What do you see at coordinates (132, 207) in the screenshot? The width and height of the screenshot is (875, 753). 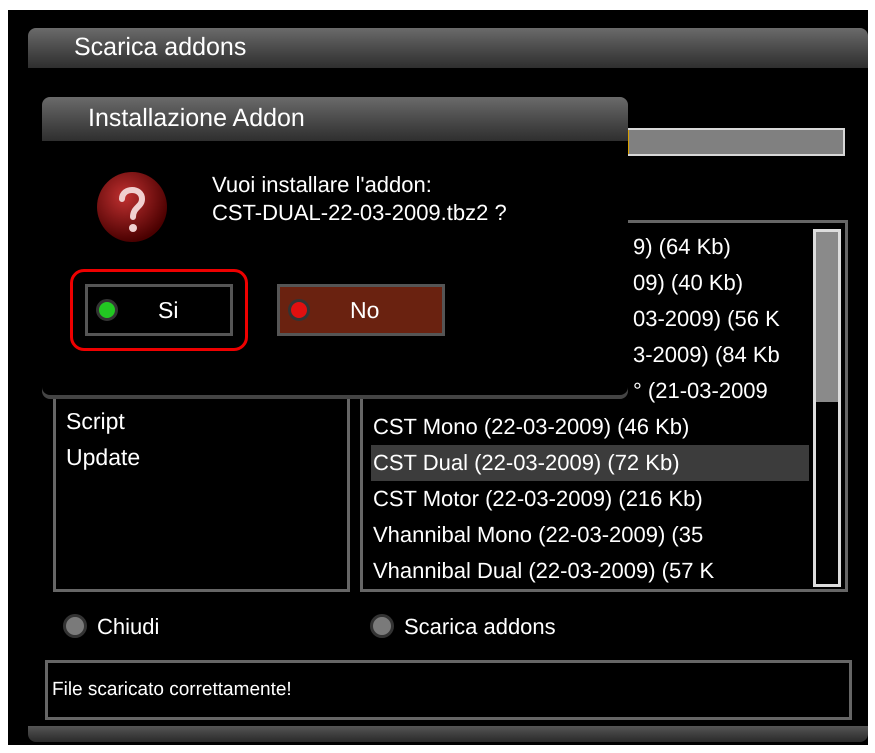 I see `question-icon` at bounding box center [132, 207].